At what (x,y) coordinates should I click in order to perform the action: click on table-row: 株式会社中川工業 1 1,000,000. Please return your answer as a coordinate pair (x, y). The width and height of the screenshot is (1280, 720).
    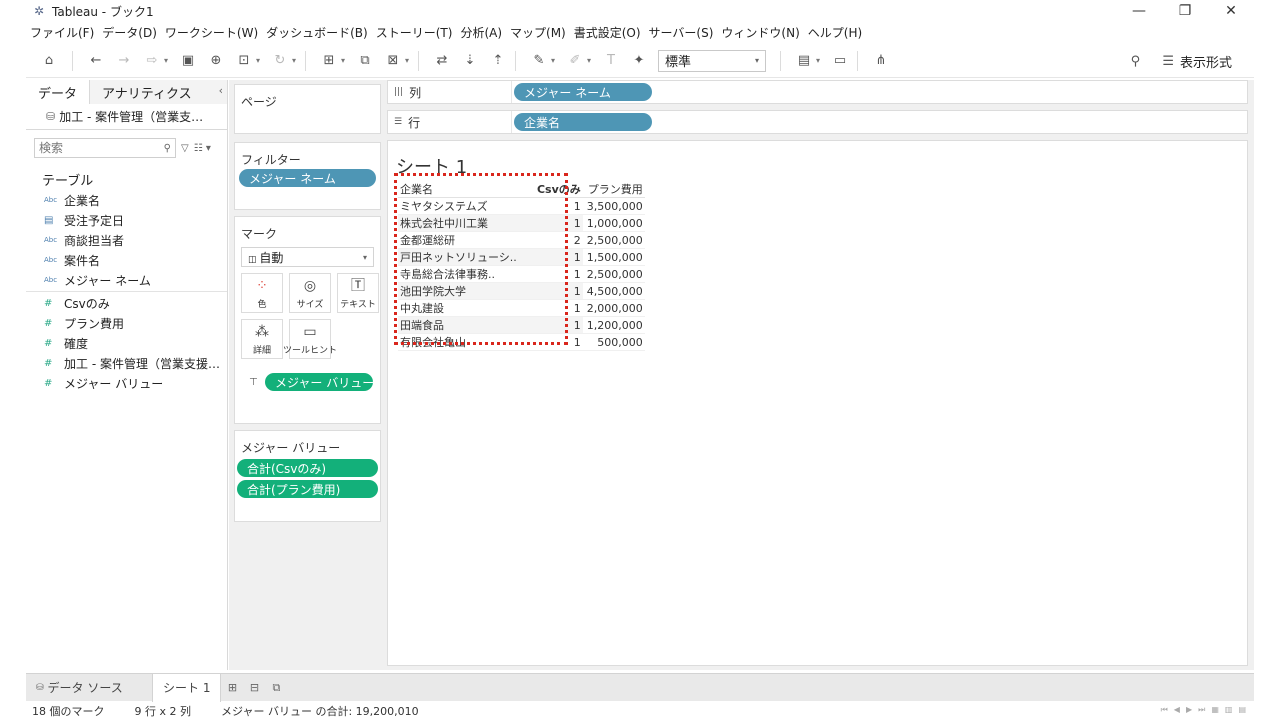
    Looking at the image, I should click on (521, 223).